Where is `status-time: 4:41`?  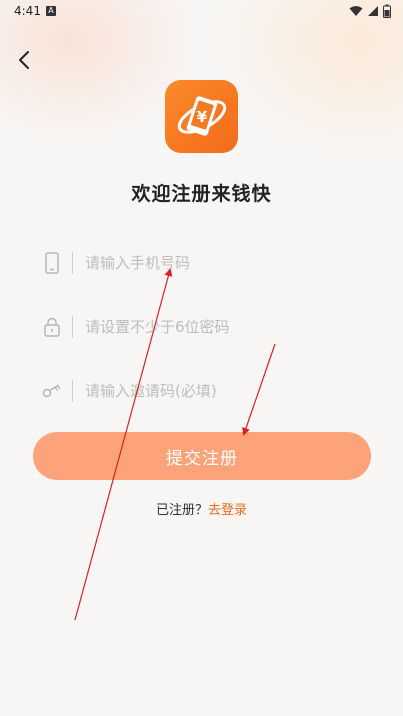 status-time: 4:41 is located at coordinates (27, 11).